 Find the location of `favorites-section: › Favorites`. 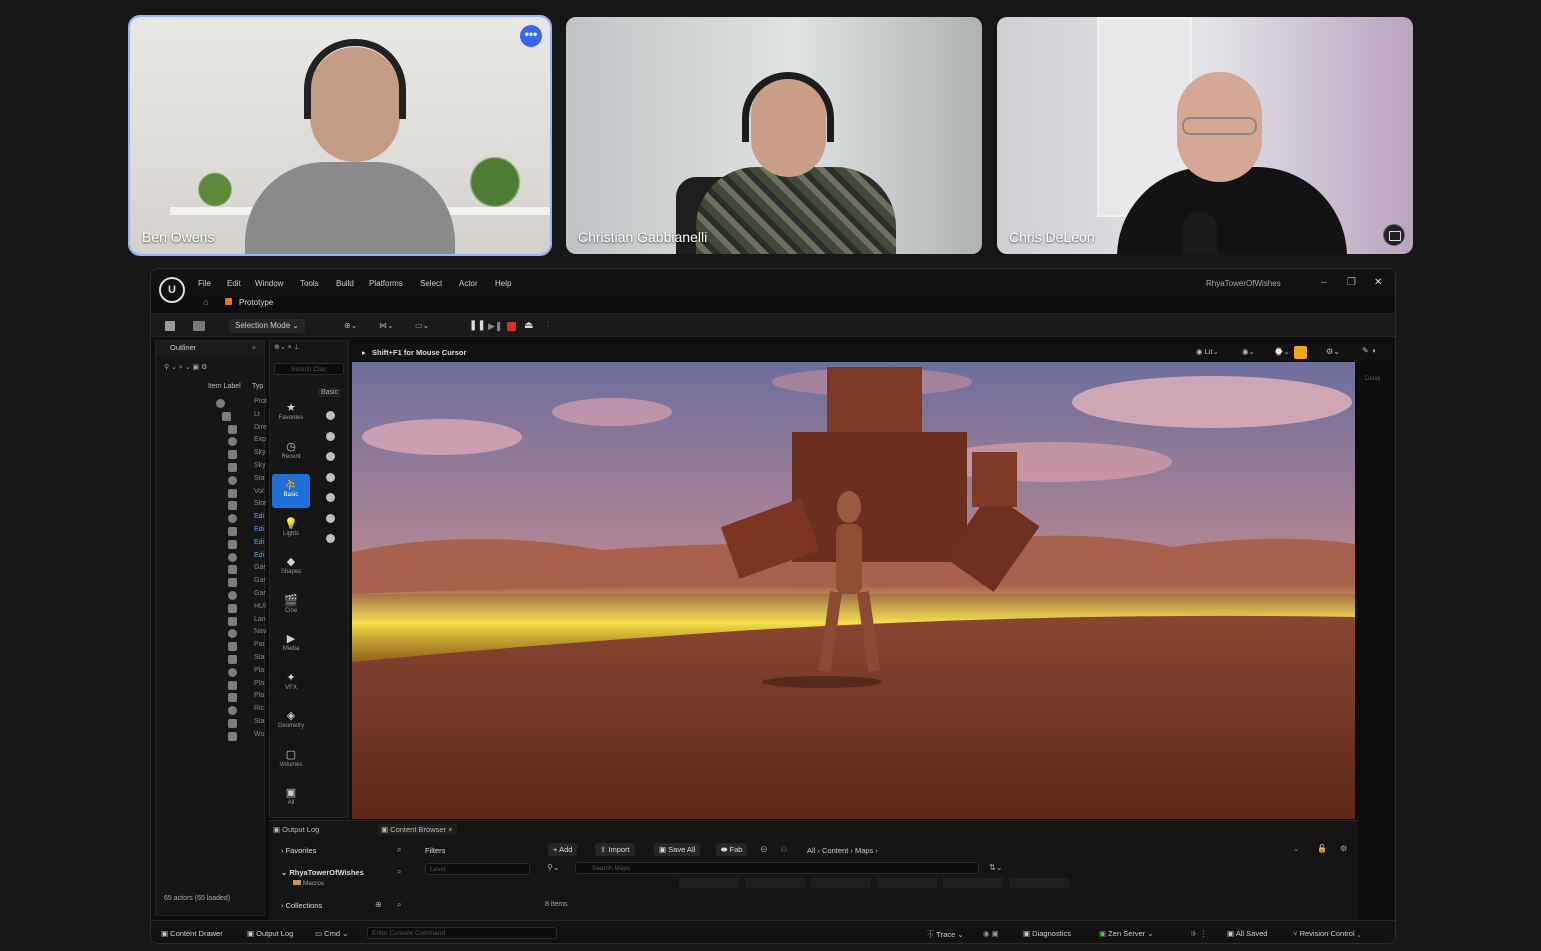

favorites-section: › Favorites is located at coordinates (298, 850).